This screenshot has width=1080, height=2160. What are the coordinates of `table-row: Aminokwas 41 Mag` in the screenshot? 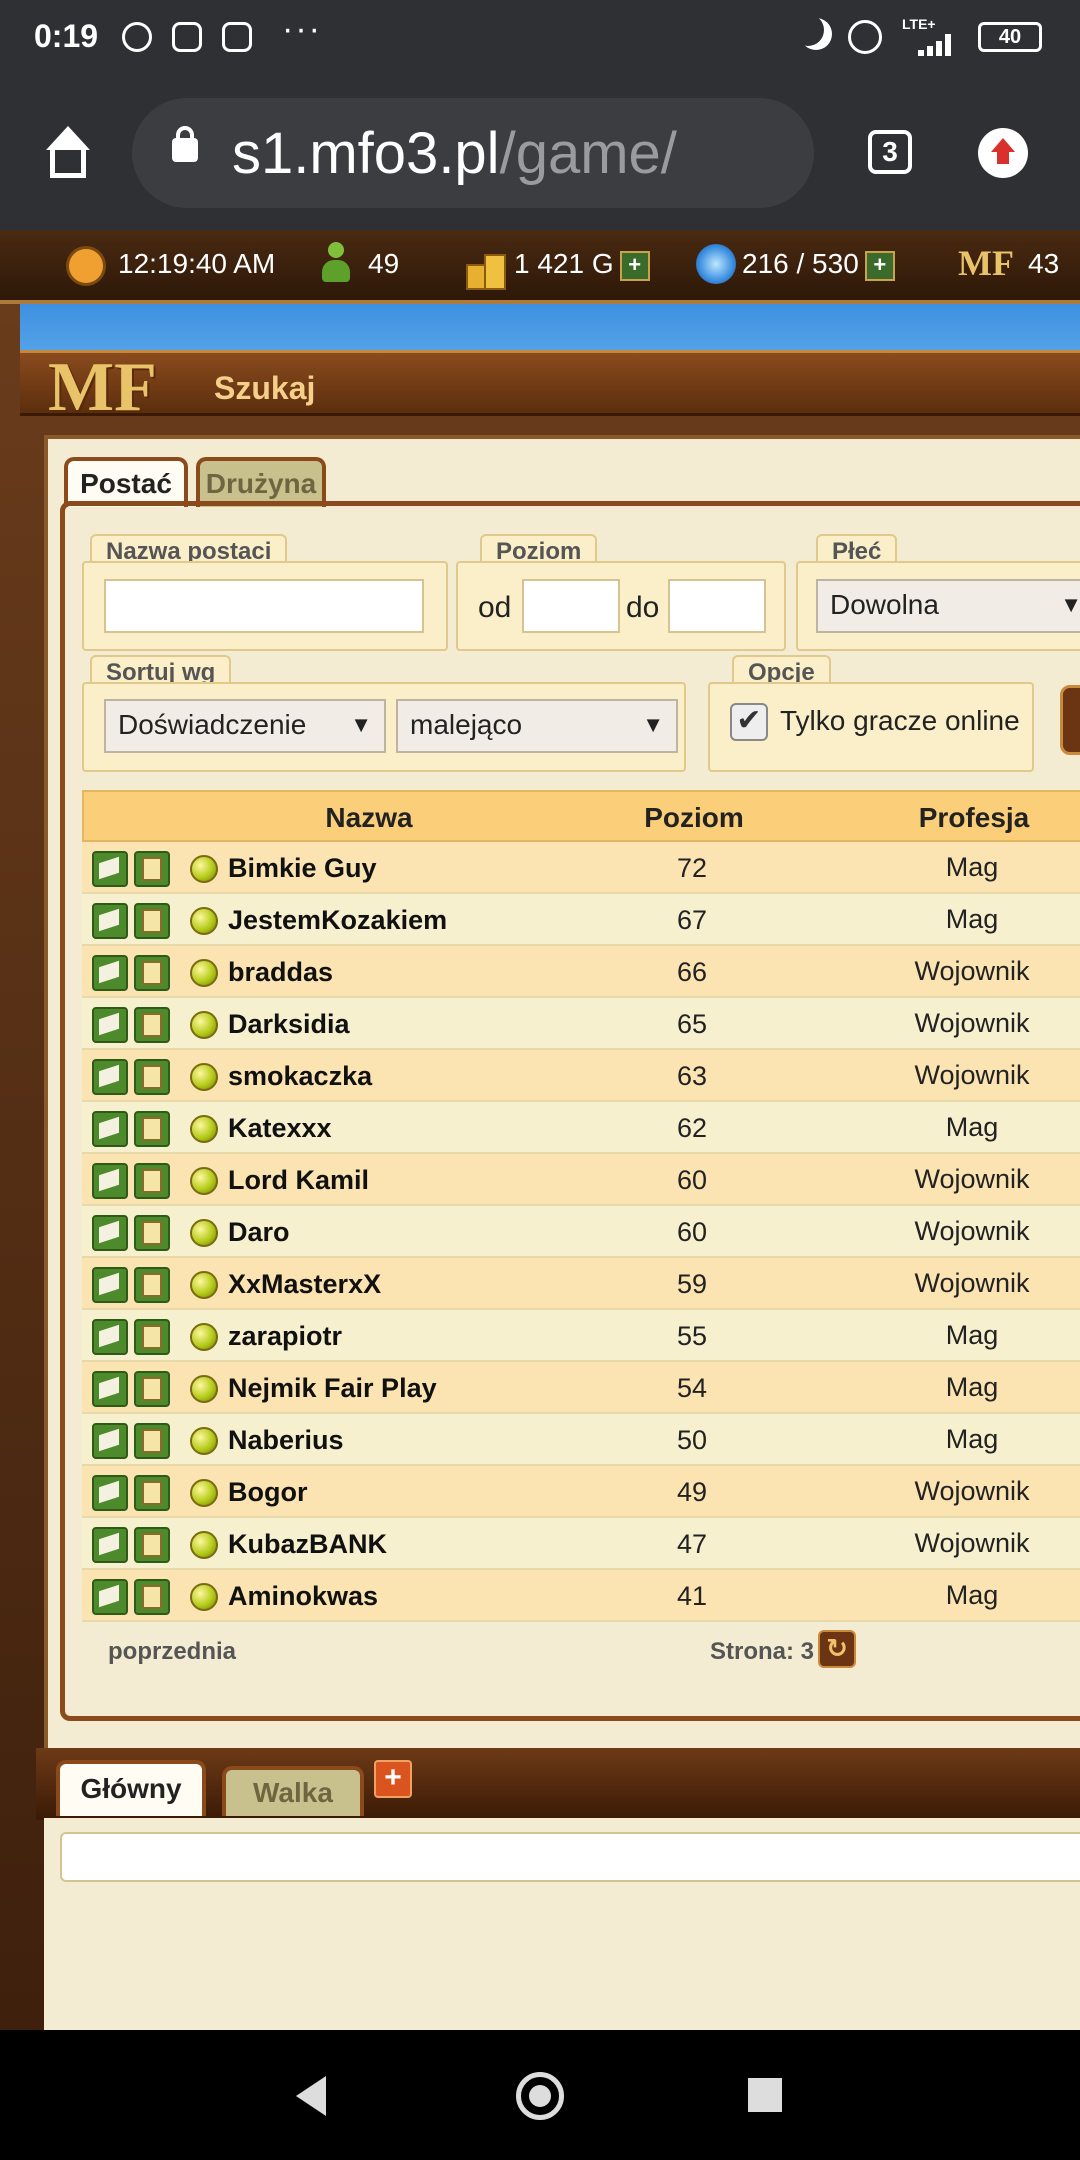 It's located at (581, 1596).